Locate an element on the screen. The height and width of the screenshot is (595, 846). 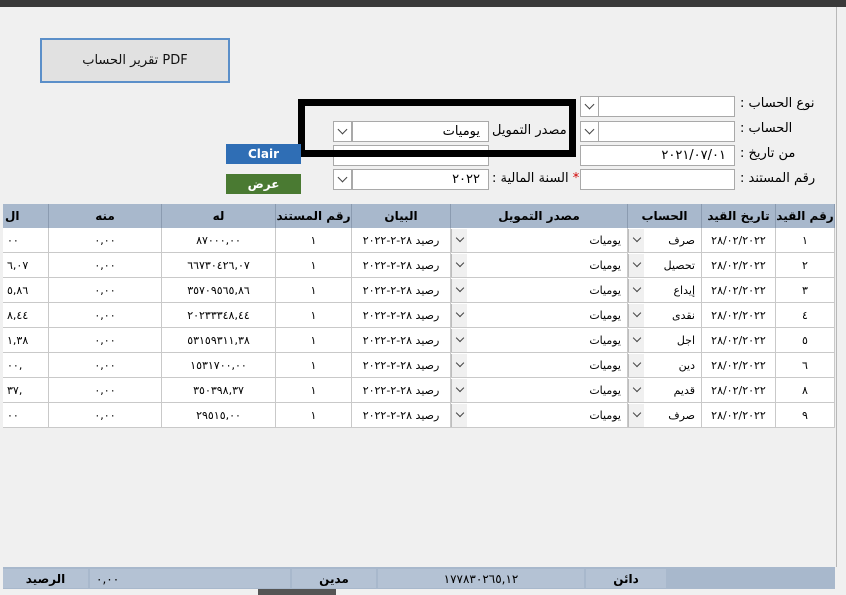
cell-credit: ٥٣١٥٩٣١١,٣٨ is located at coordinates (219, 340).